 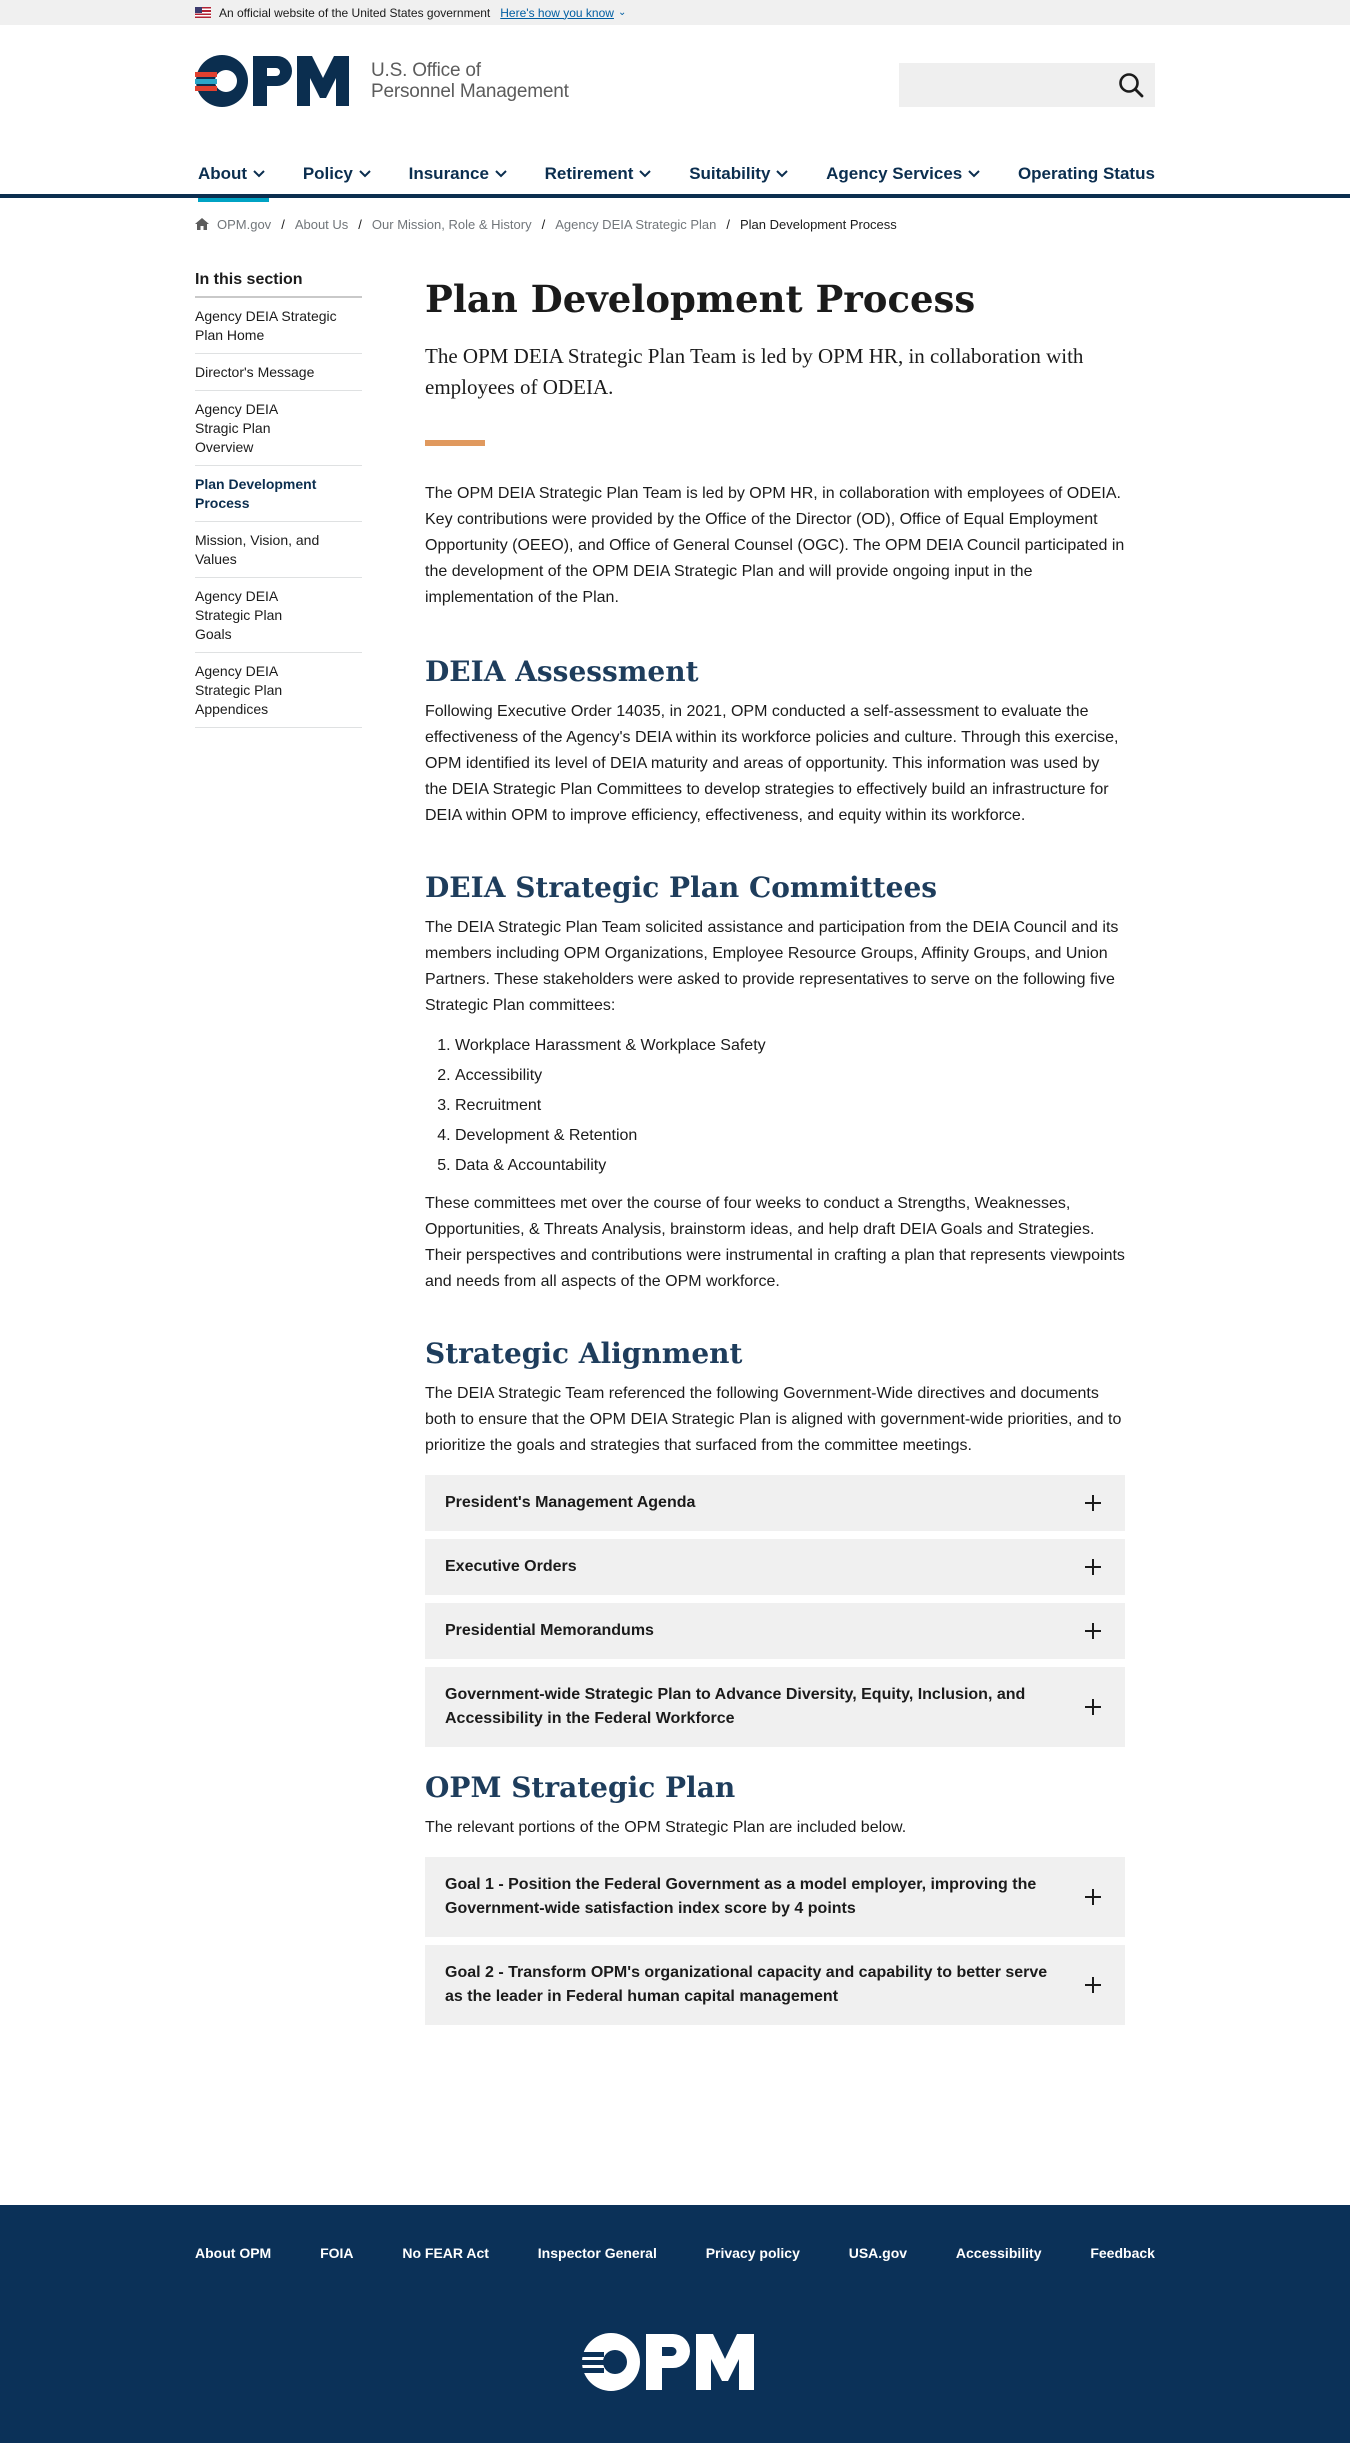 What do you see at coordinates (589, 173) in the screenshot?
I see `nav-label: Retirement` at bounding box center [589, 173].